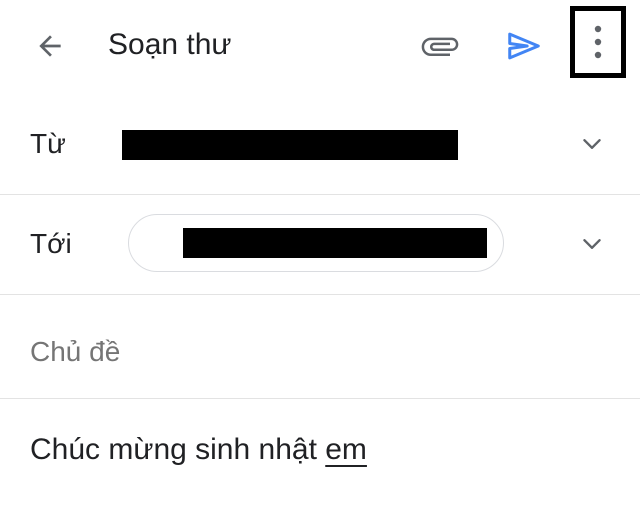 This screenshot has height=530, width=640. What do you see at coordinates (48, 143) in the screenshot?
I see `from-label: Từ` at bounding box center [48, 143].